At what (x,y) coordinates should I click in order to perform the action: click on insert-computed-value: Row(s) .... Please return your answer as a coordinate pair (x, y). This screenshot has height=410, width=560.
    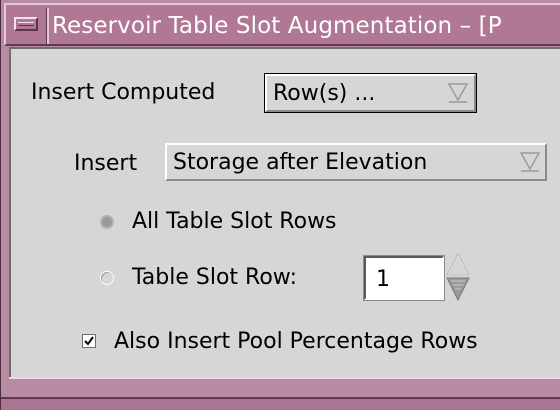
    Looking at the image, I should click on (324, 93).